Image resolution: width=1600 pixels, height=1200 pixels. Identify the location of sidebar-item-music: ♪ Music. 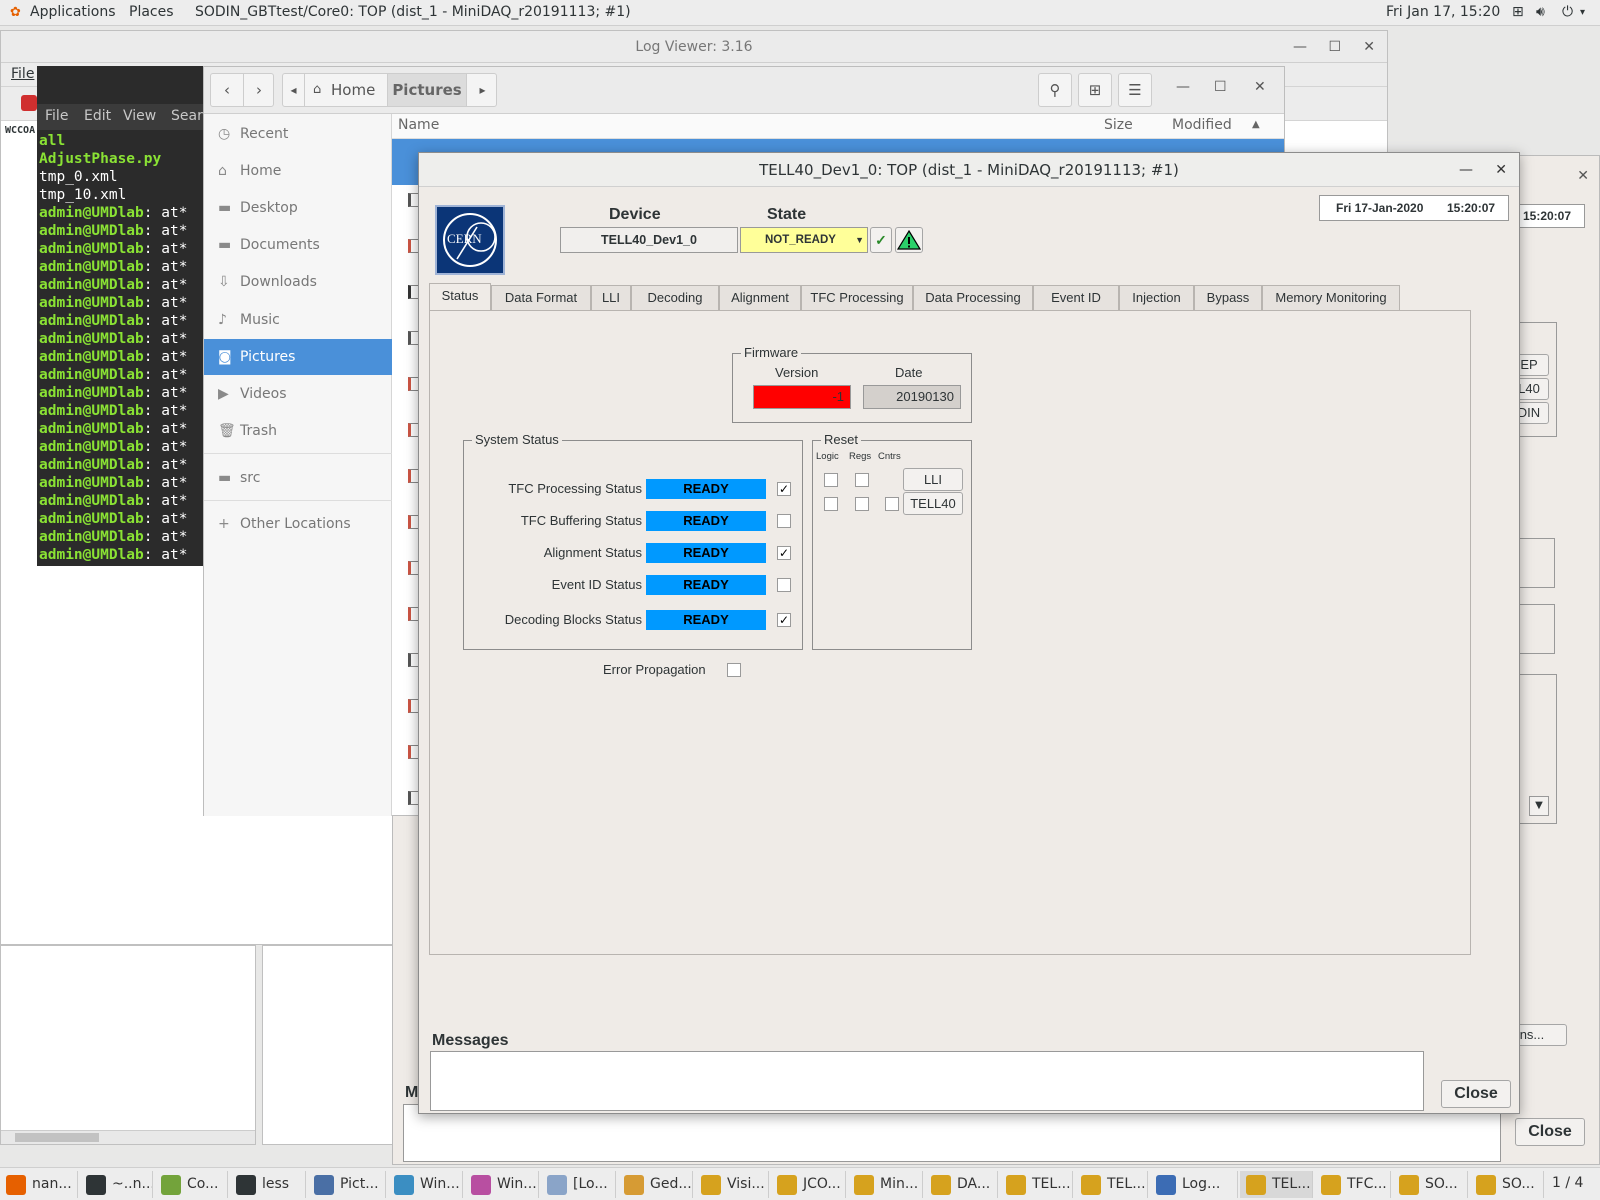
(298, 320).